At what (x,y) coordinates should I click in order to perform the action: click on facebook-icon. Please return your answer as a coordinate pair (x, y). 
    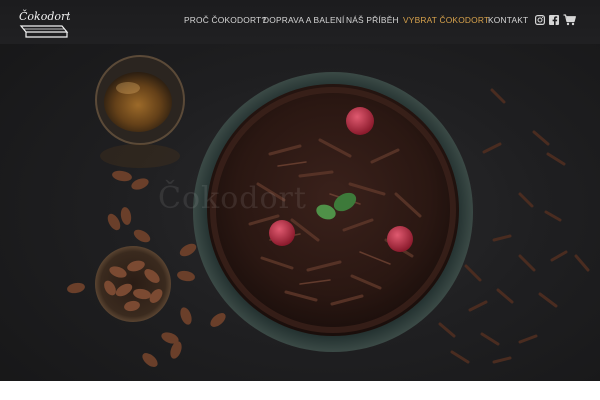
    Looking at the image, I should click on (554, 20).